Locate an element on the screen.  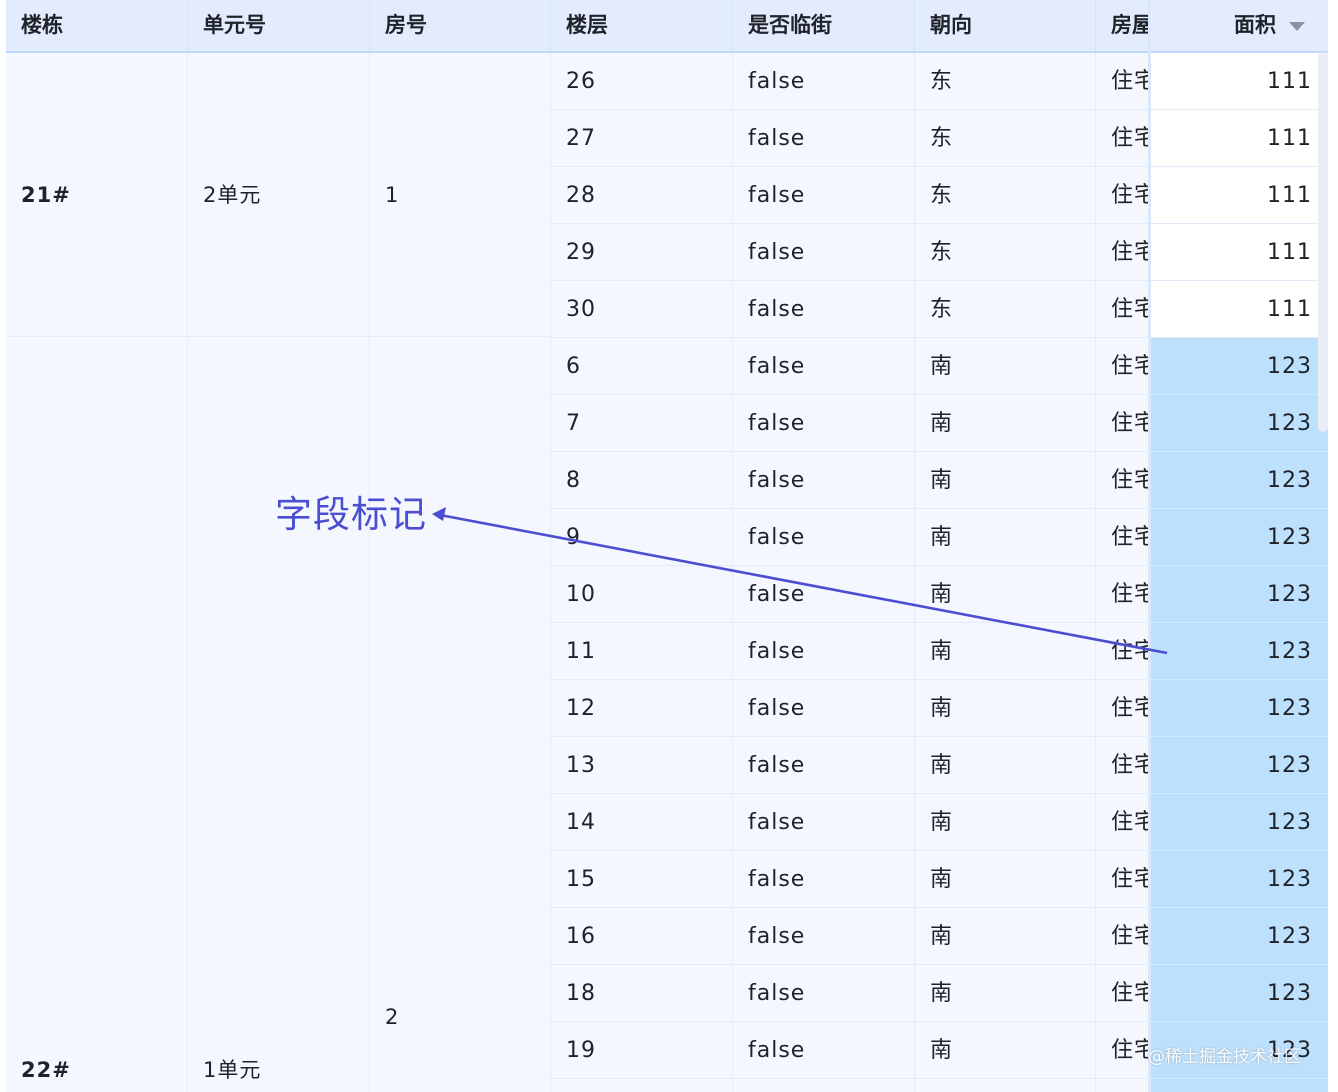
group-room-22: 2 is located at coordinates (460, 714).